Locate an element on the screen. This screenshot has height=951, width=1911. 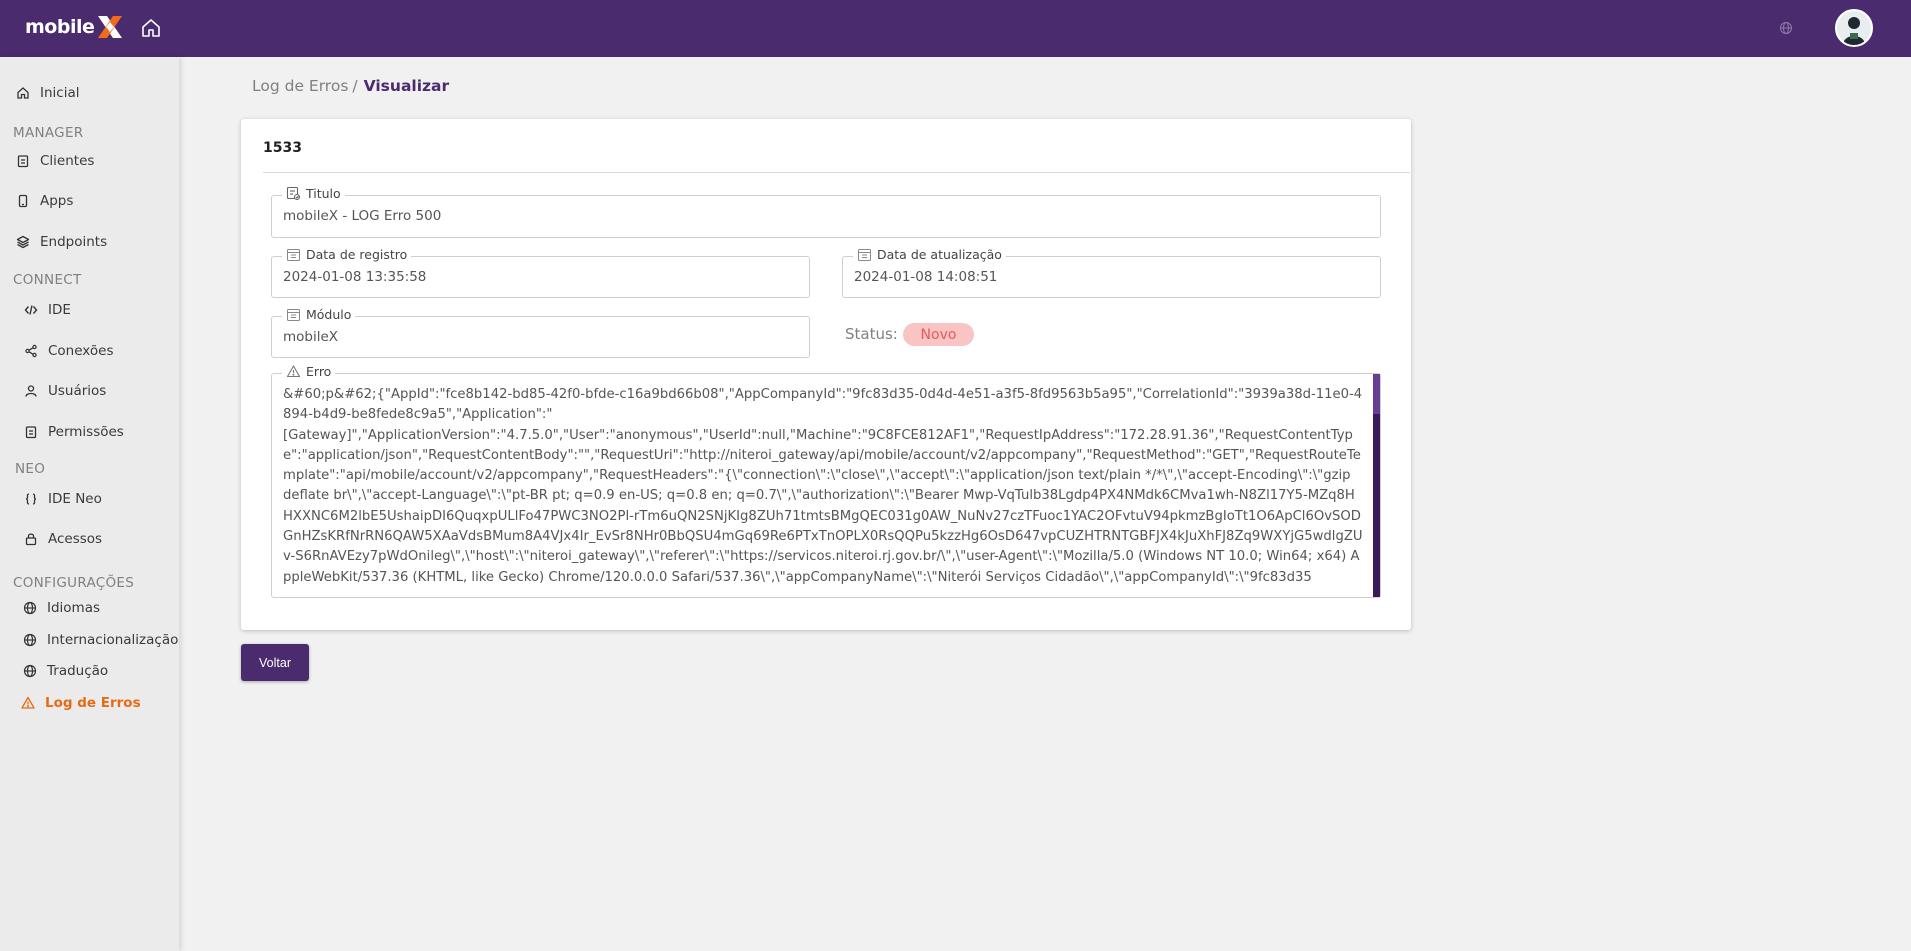
layers-icon is located at coordinates (23, 242).